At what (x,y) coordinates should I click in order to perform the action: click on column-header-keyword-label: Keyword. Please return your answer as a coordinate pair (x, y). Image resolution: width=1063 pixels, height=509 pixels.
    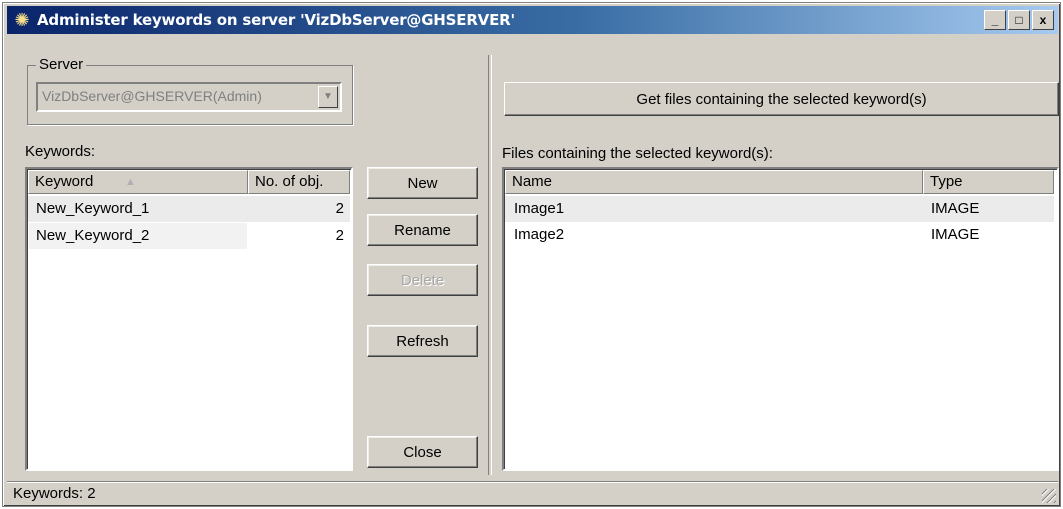
    Looking at the image, I should click on (64, 181).